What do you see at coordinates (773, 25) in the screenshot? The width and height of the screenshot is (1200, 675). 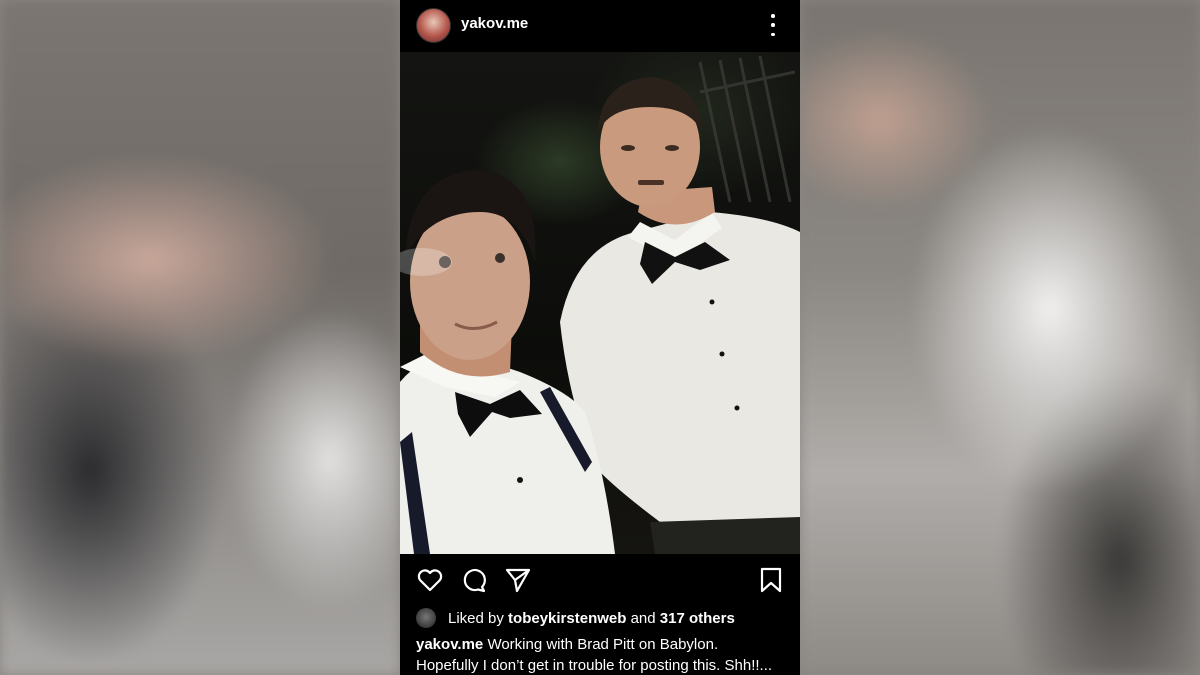 I see `more-vertical-icon` at bounding box center [773, 25].